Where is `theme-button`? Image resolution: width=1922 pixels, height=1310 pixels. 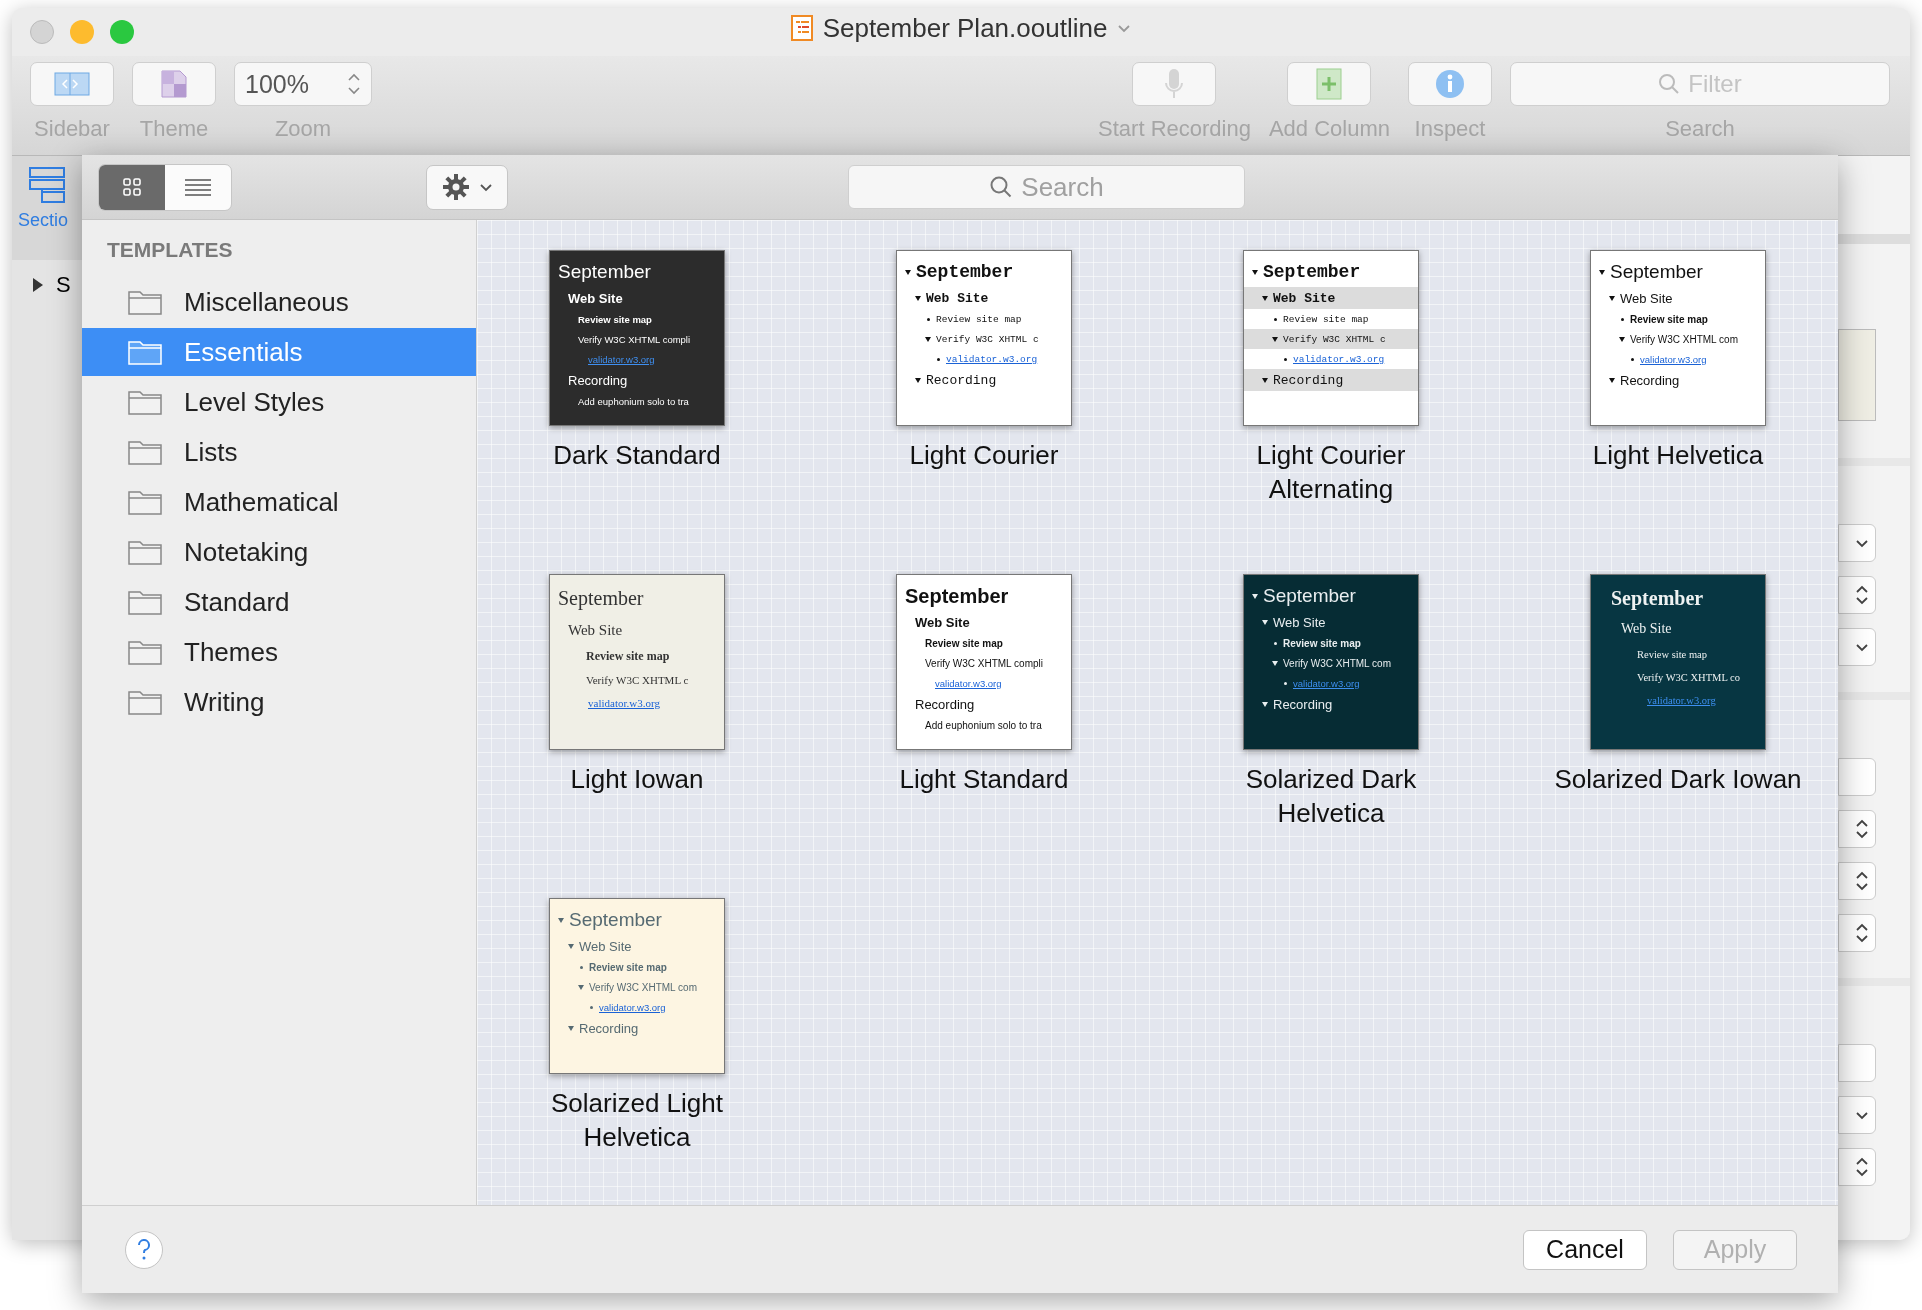
theme-button is located at coordinates (174, 84).